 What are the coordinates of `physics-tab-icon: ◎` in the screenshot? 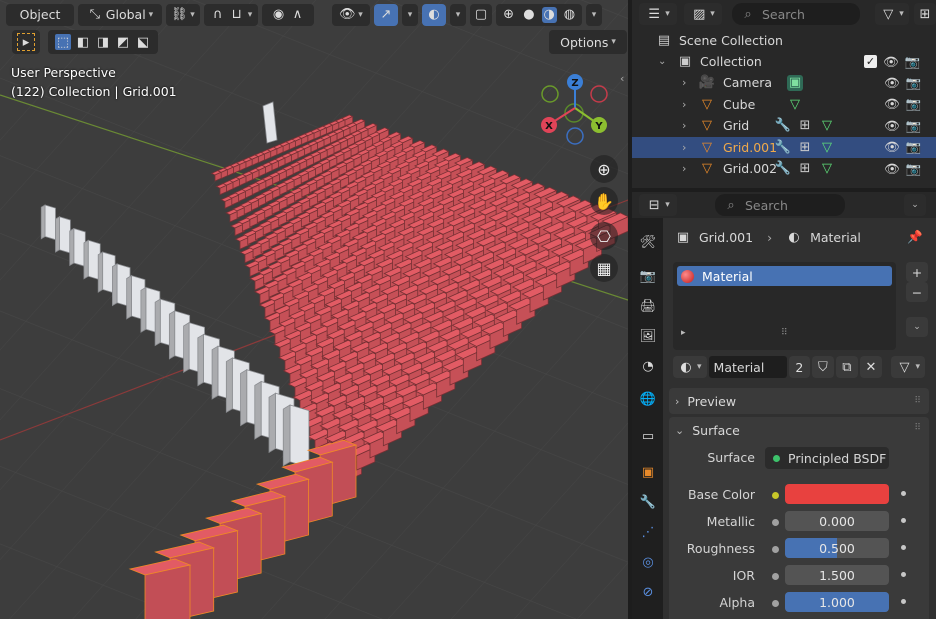 It's located at (648, 562).